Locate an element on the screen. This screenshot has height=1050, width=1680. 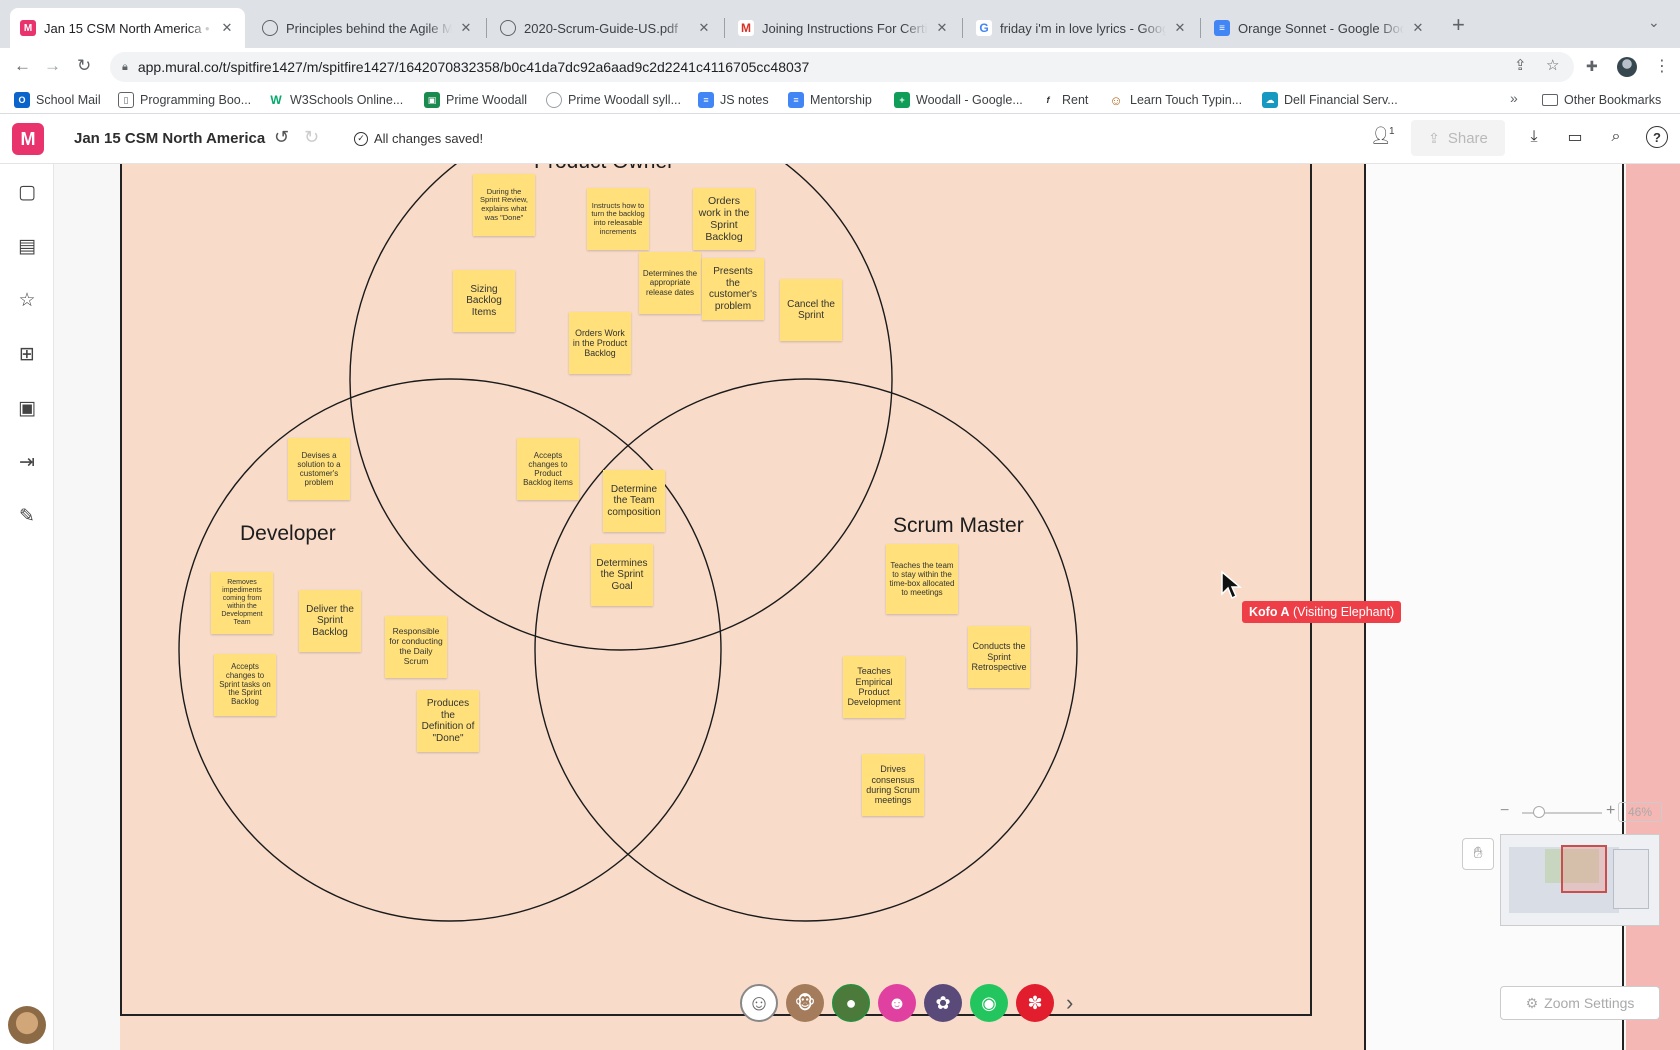
sticky-note: Accepts changes to Product Backlog items is located at coordinates (548, 469).